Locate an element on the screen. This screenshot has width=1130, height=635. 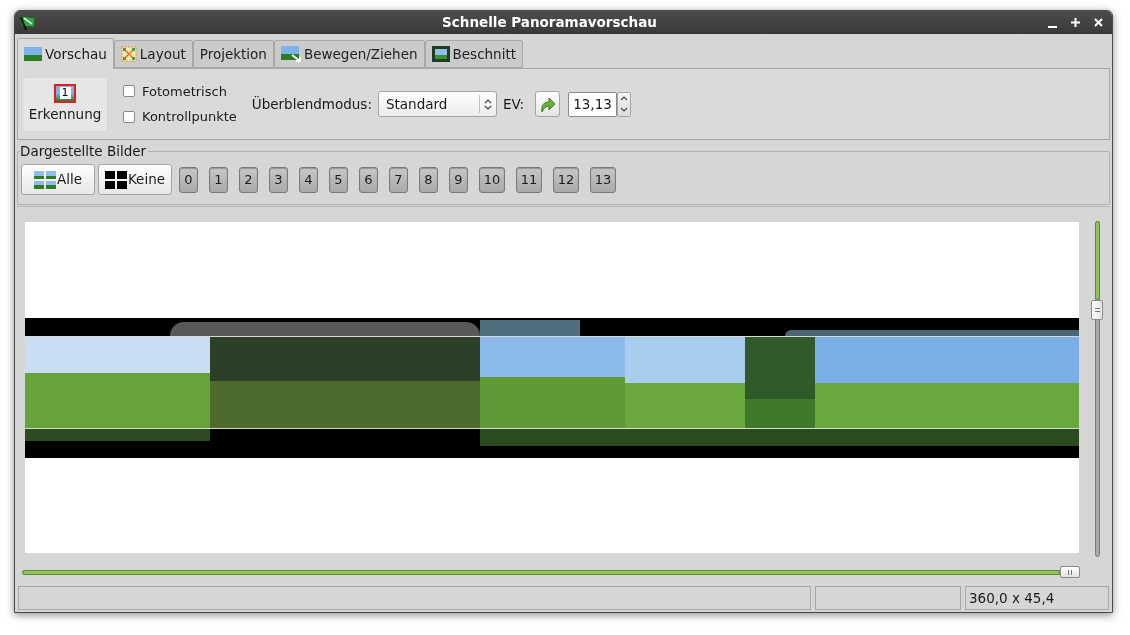
flag-icon is located at coordinates (27, 22).